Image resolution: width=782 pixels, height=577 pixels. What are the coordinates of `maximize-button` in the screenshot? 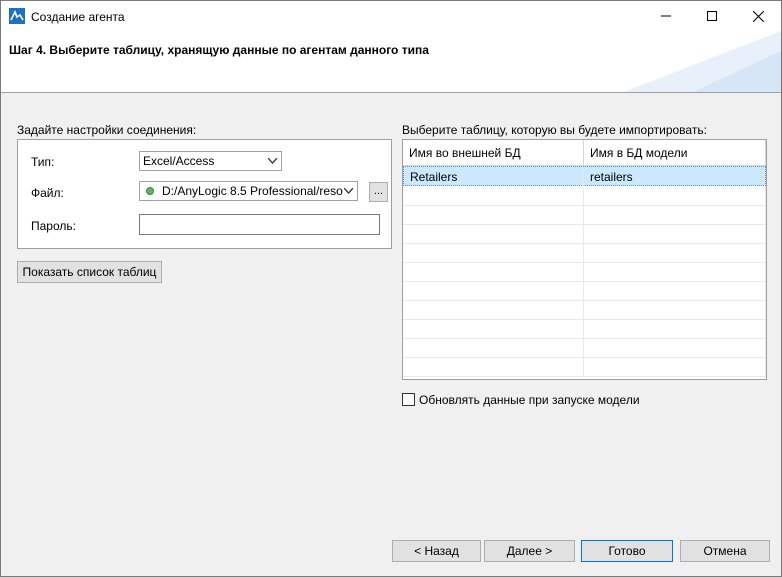 It's located at (712, 16).